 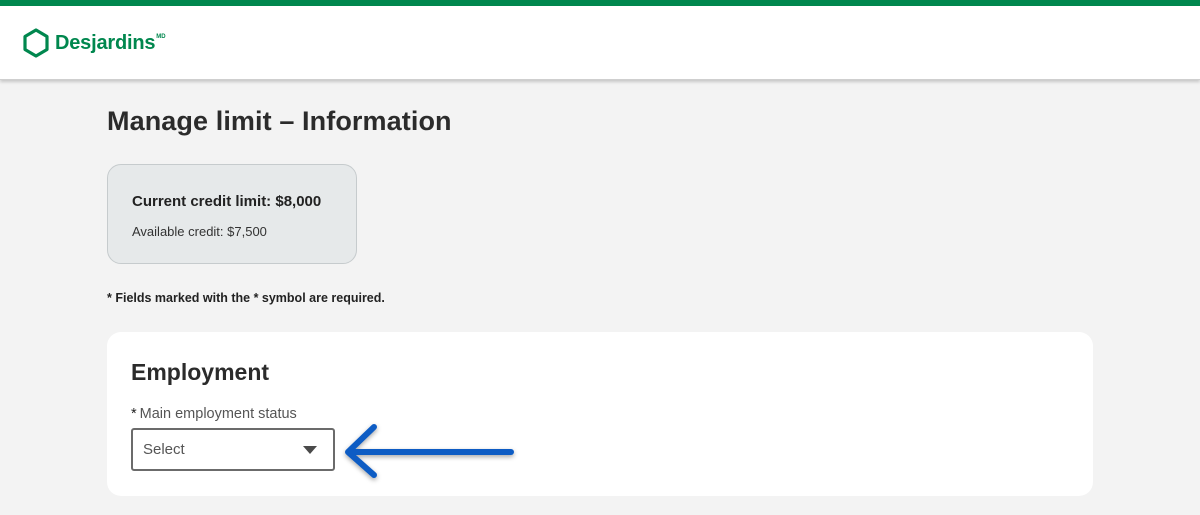 What do you see at coordinates (36, 43) in the screenshot?
I see `hexagon-logo-icon` at bounding box center [36, 43].